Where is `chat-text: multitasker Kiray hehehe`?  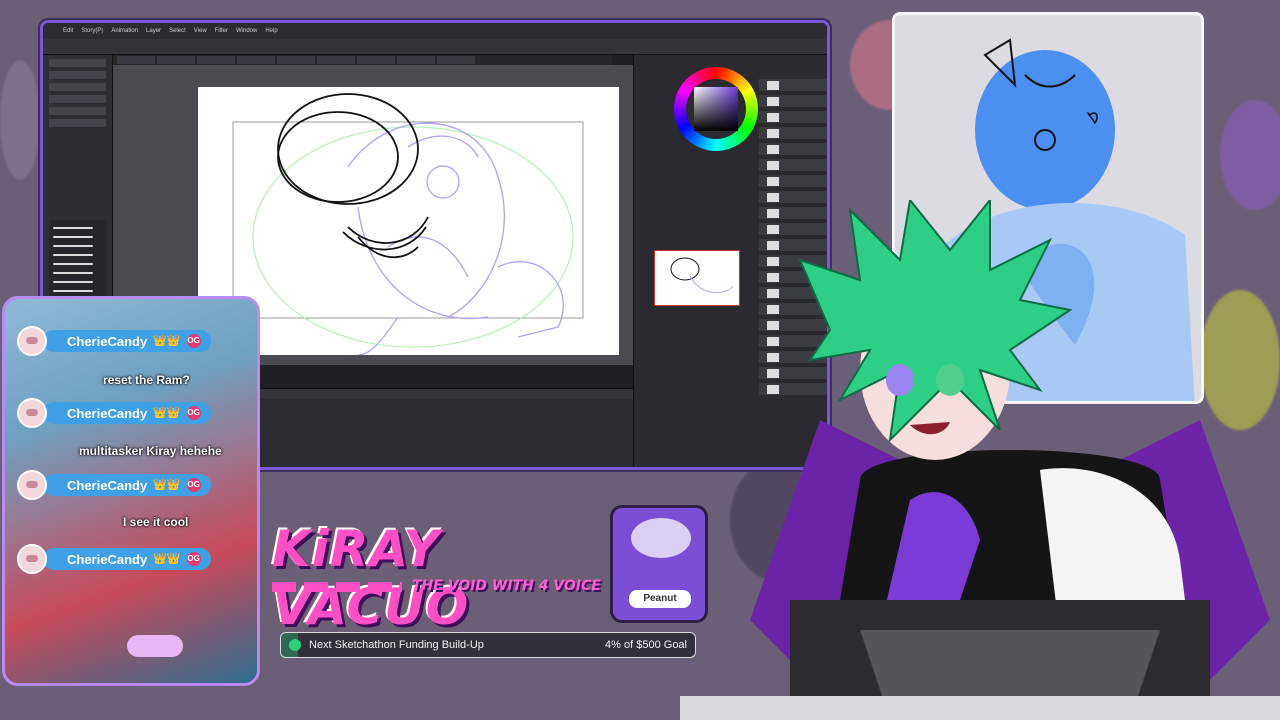
chat-text: multitasker Kiray hehehe is located at coordinates (150, 451).